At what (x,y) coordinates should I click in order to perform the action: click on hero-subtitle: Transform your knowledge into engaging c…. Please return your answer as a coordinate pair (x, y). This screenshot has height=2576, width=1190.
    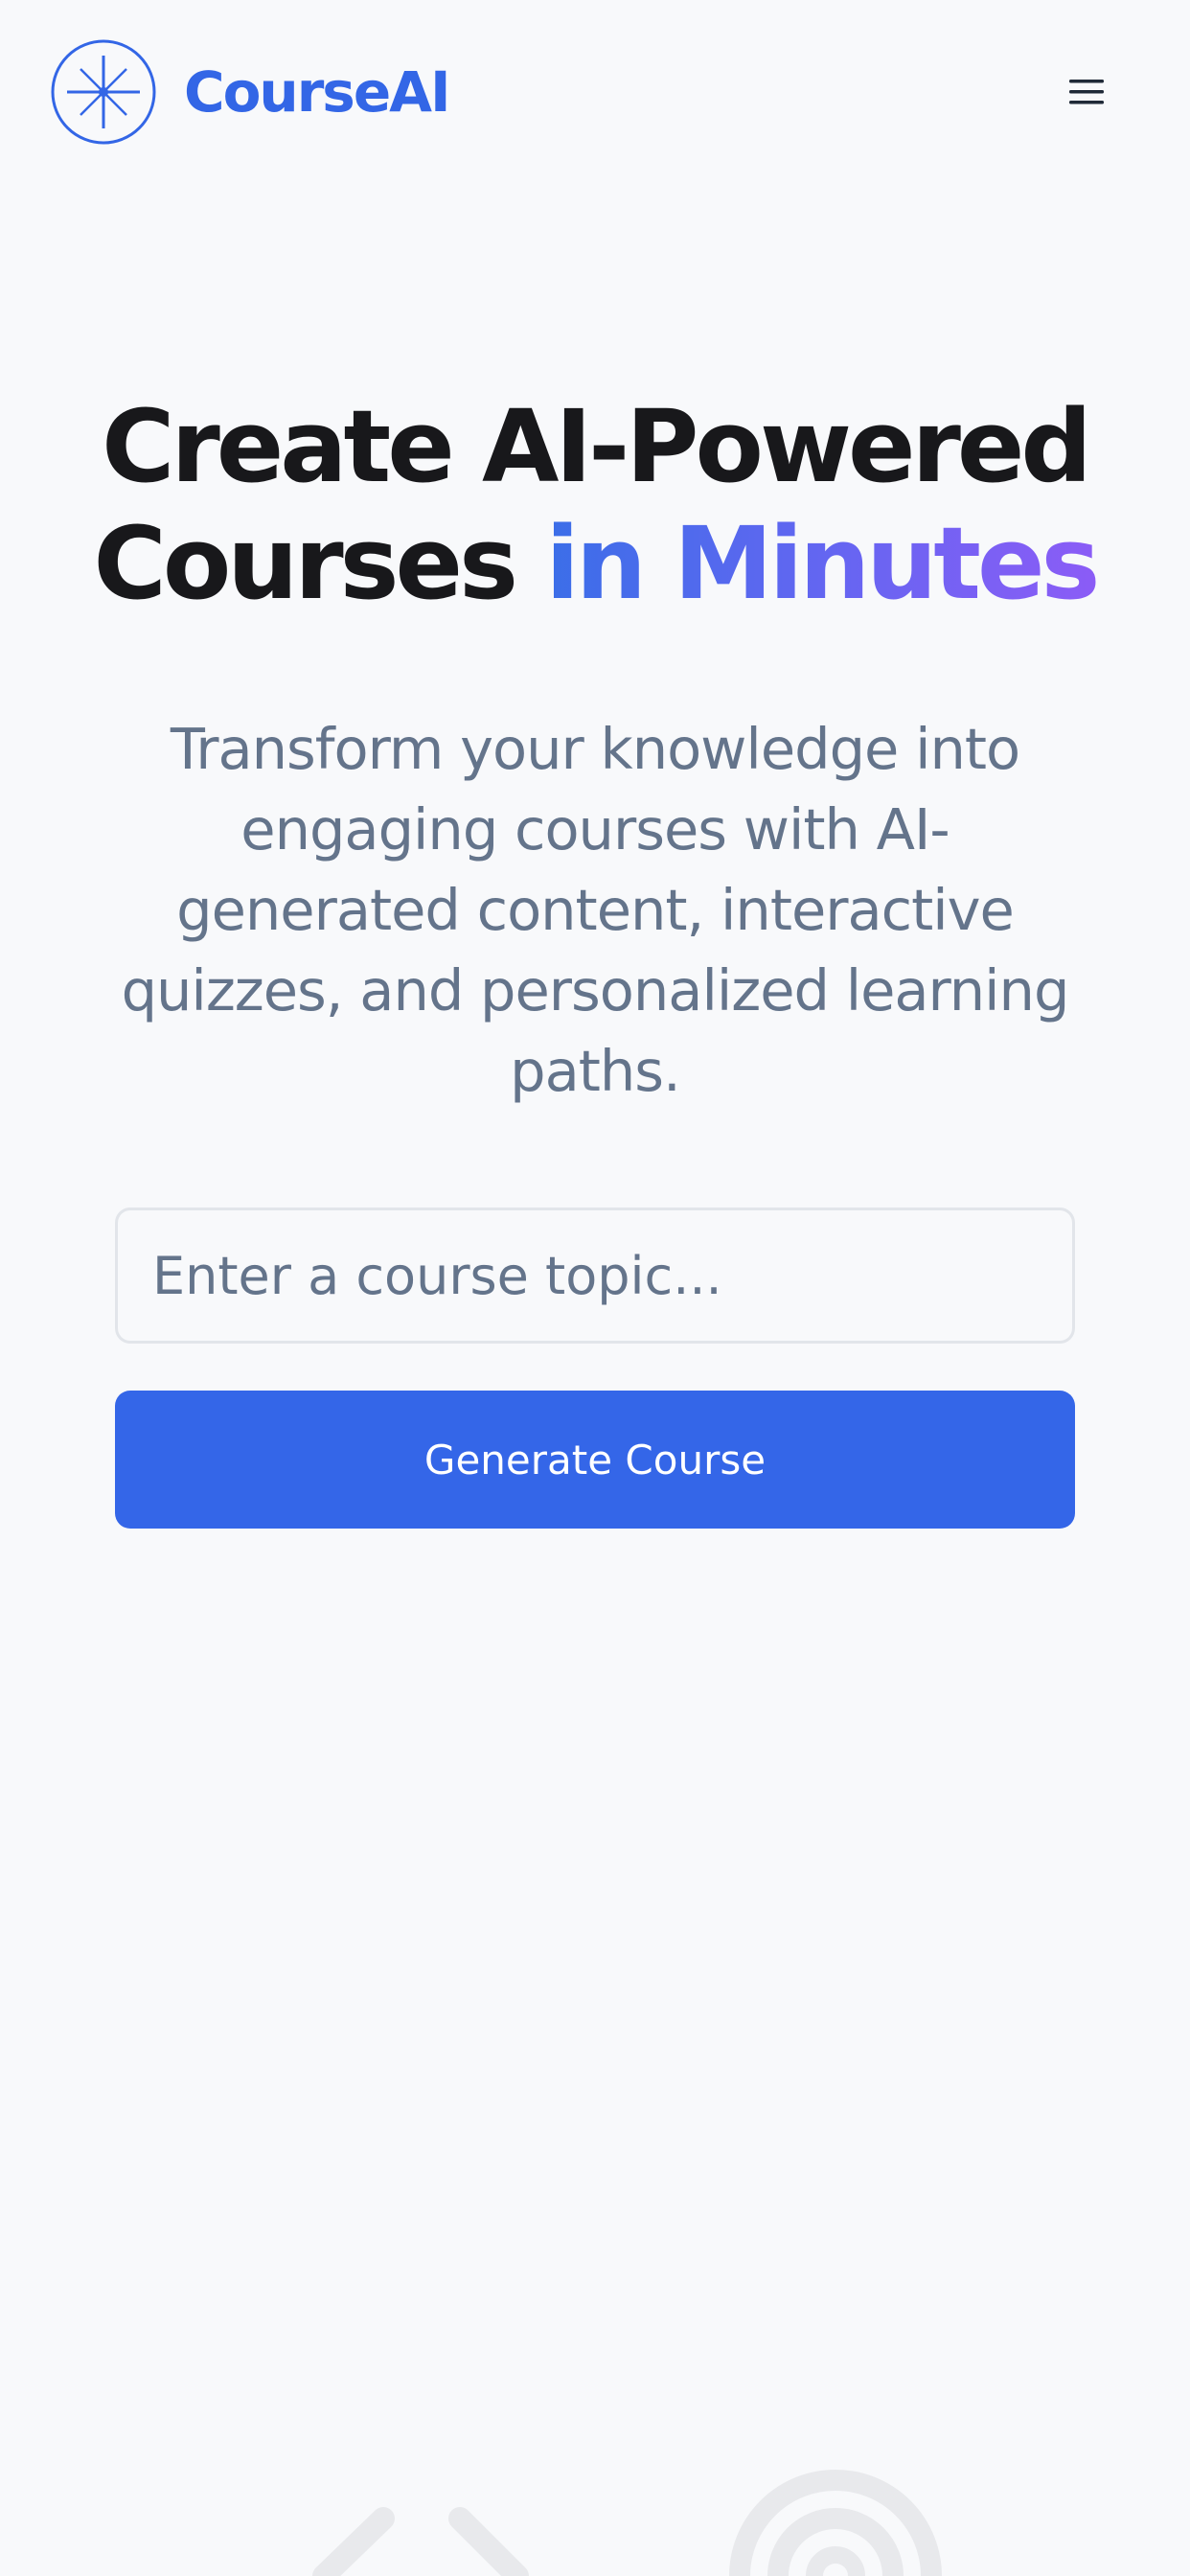
    Looking at the image, I should click on (595, 910).